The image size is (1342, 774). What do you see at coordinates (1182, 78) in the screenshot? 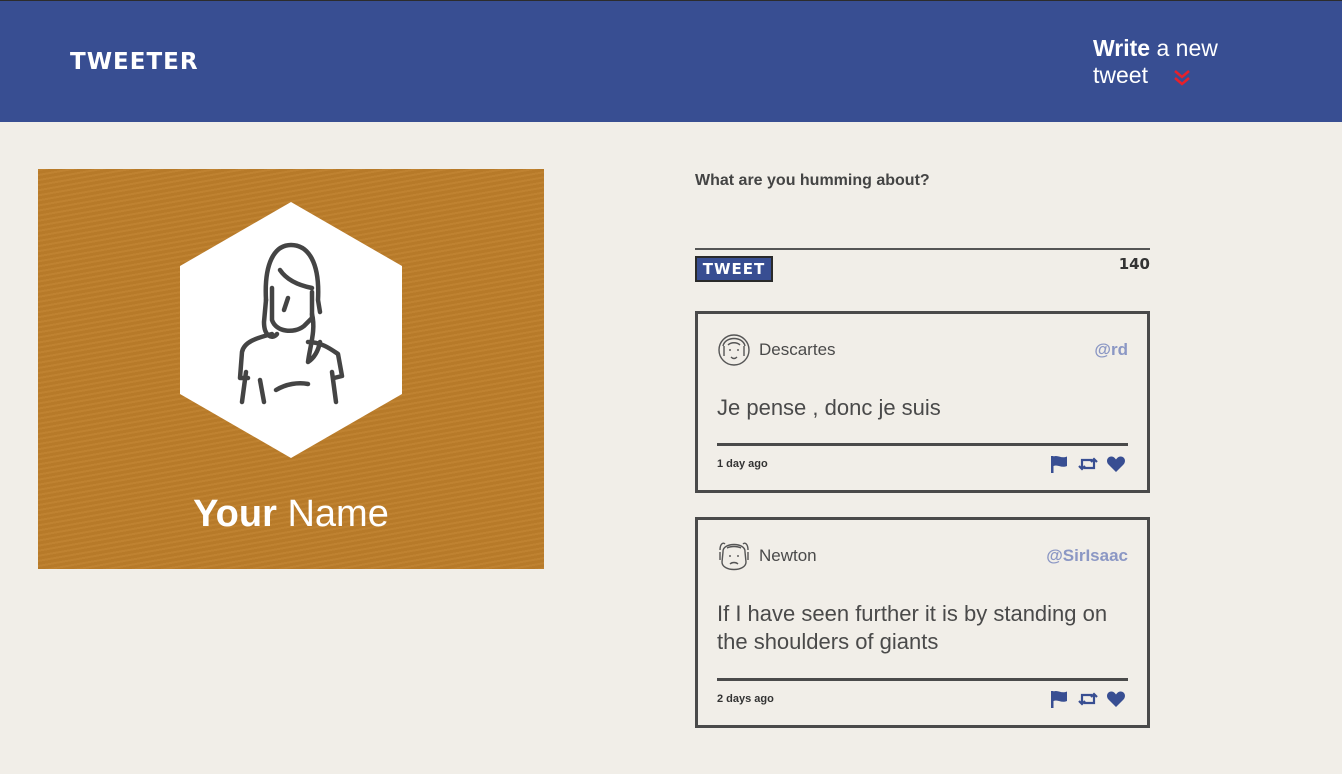
I see `chevron-double-down-icon` at bounding box center [1182, 78].